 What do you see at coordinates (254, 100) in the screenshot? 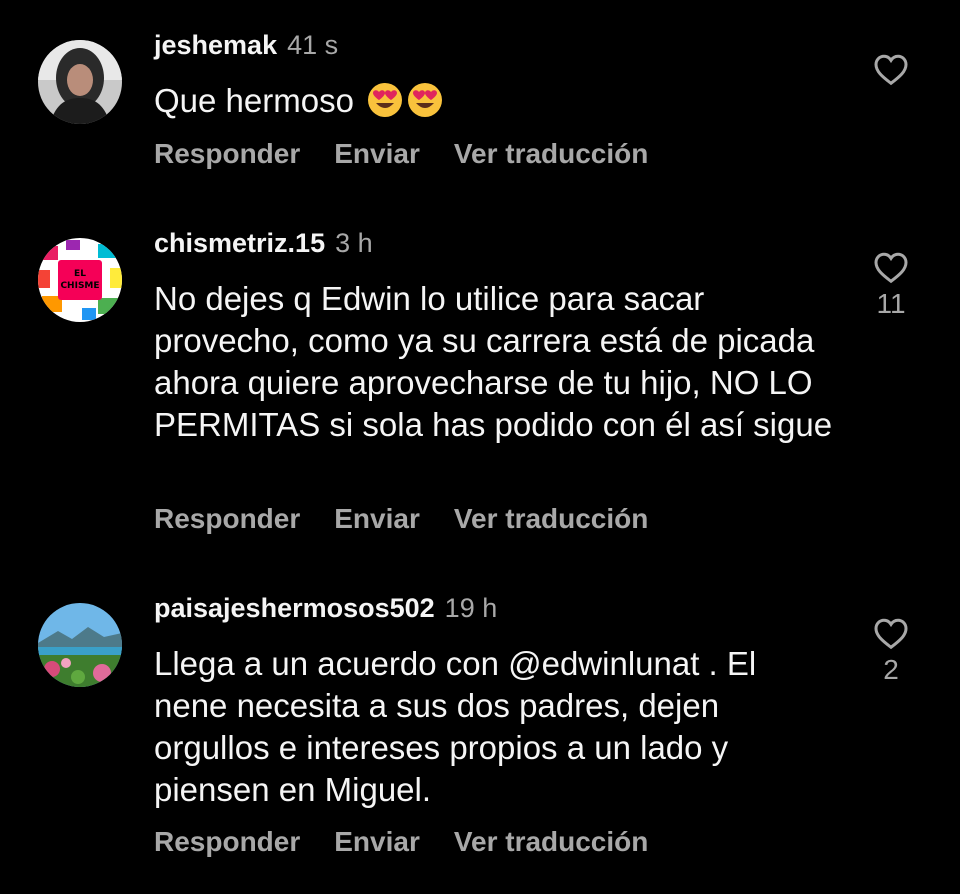
I see `comment-body: Que hermoso` at bounding box center [254, 100].